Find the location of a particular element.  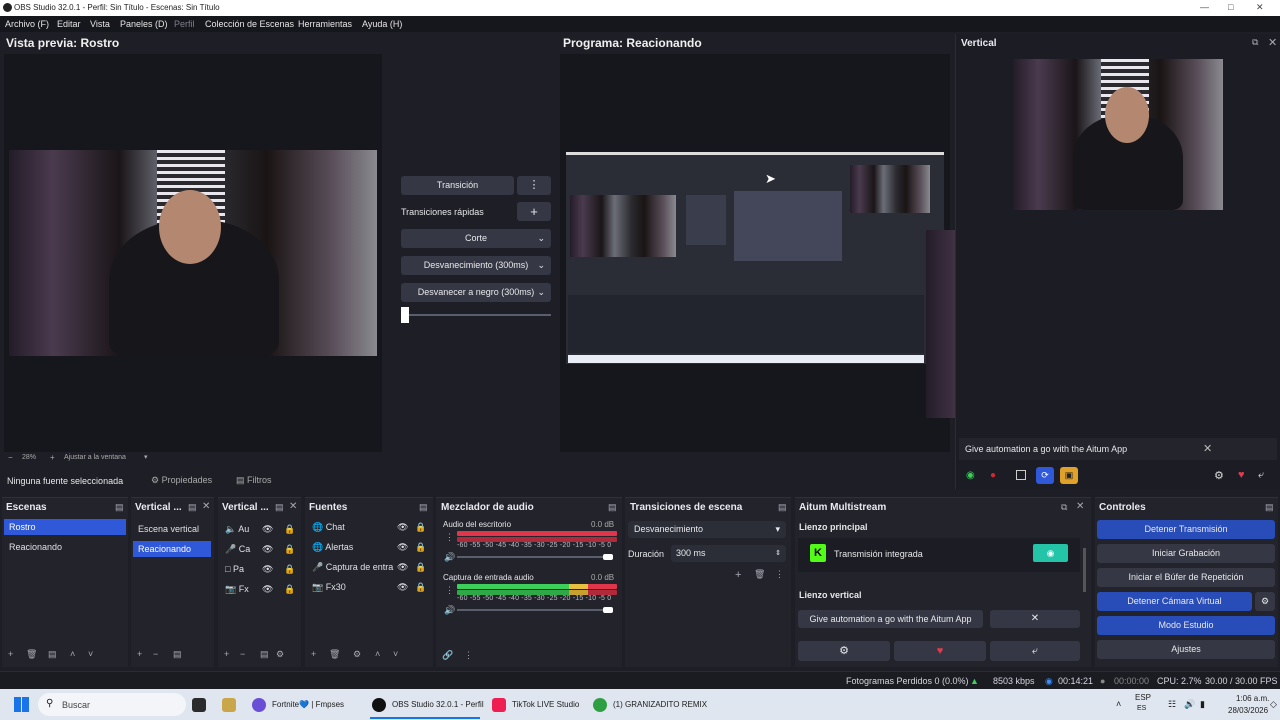

transition-button: Transición is located at coordinates (457, 185).